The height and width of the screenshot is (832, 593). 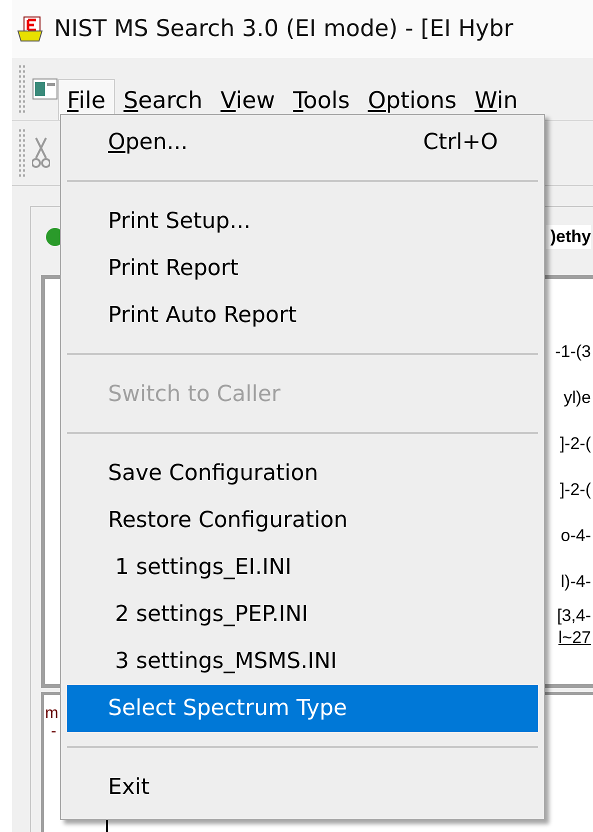 I want to click on window-title: NIST MS Search 3.0 (EI mode) - [EI Hybr, so click(x=284, y=29).